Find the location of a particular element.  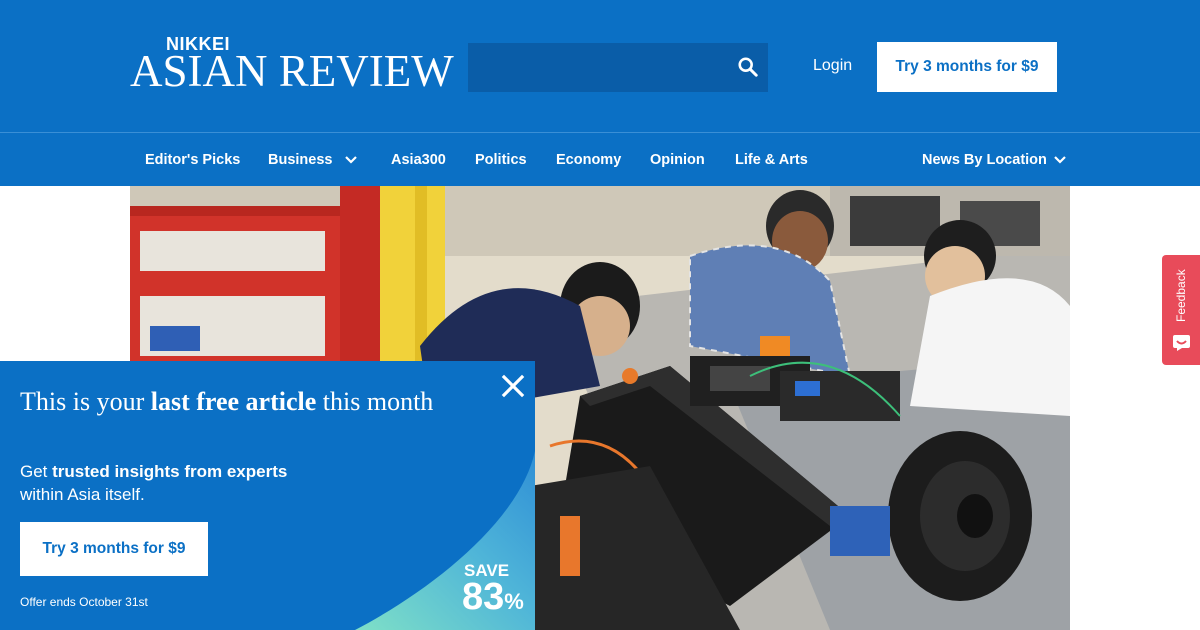

nav-item-label: Business is located at coordinates (300, 159).